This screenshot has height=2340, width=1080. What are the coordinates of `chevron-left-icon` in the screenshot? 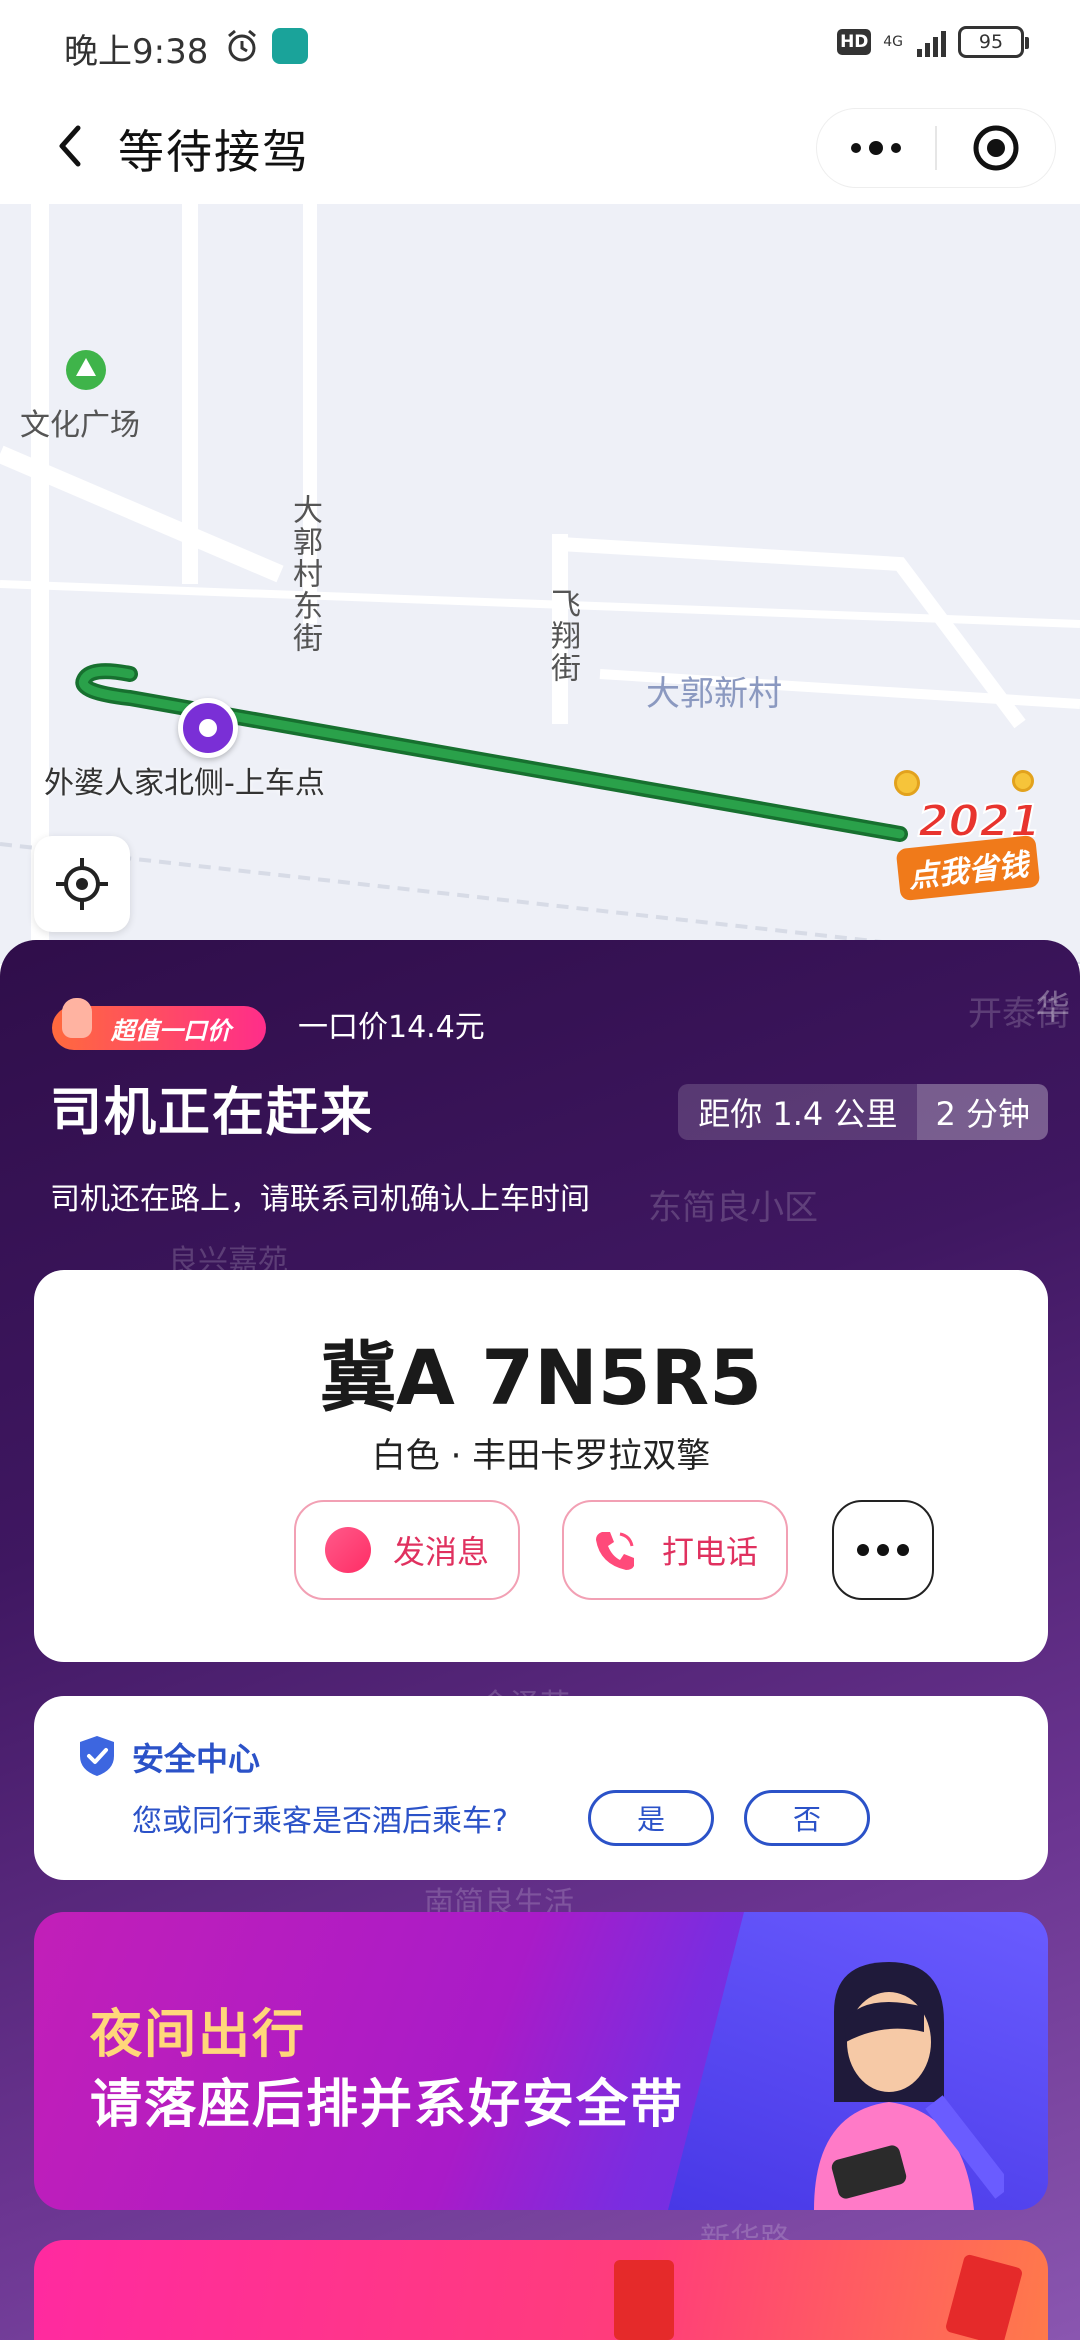 It's located at (70, 146).